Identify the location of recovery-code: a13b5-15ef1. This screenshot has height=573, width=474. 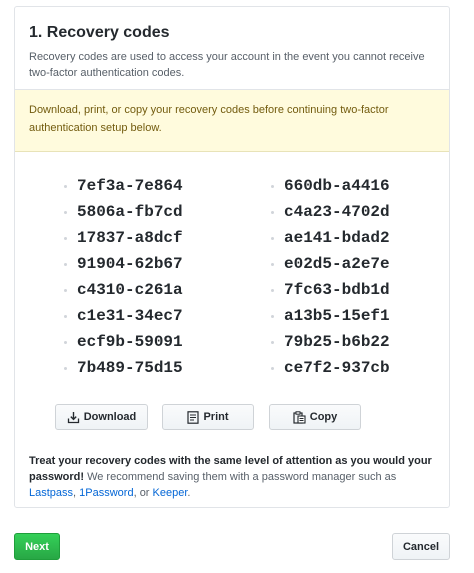
(330, 316).